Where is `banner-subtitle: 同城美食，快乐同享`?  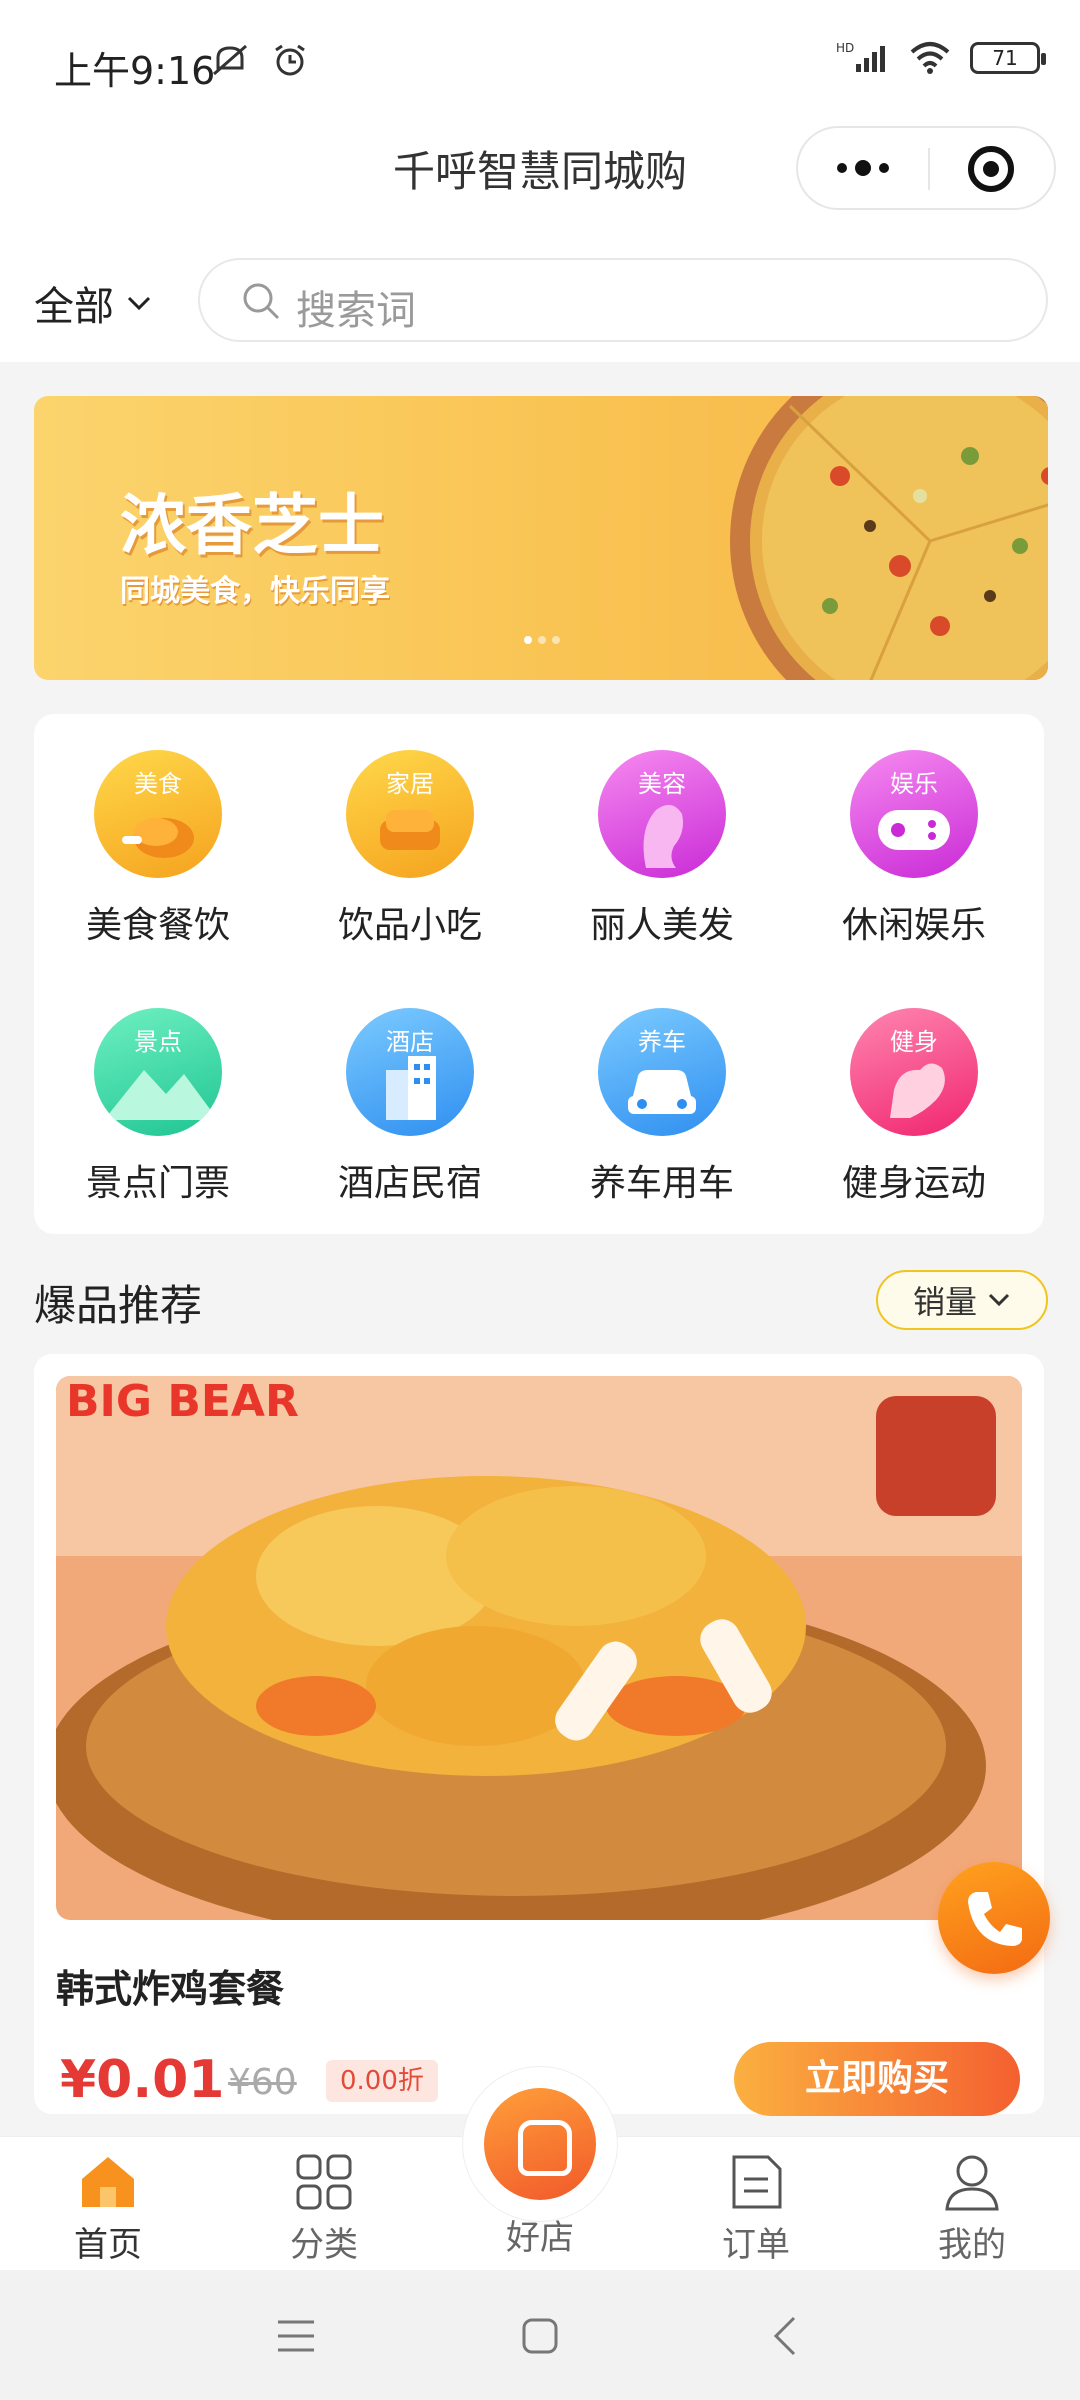
banner-subtitle: 同城美食，快乐同享 is located at coordinates (255, 591).